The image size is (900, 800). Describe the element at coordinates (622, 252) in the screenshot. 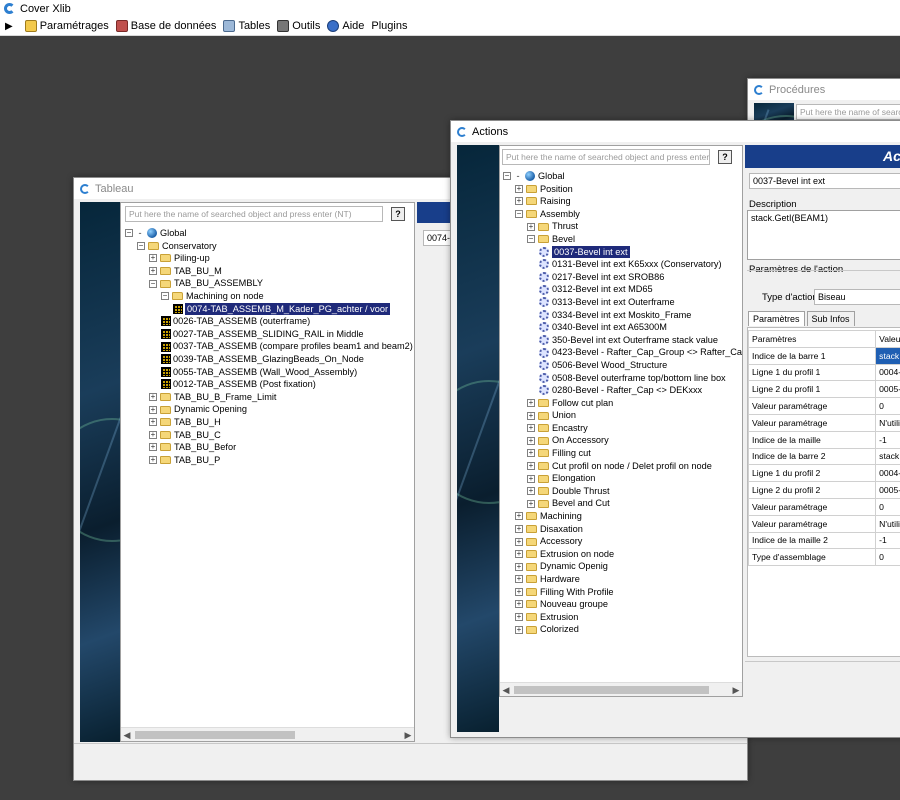

I see `tree-node: 0037-Bevel int ext` at that location.